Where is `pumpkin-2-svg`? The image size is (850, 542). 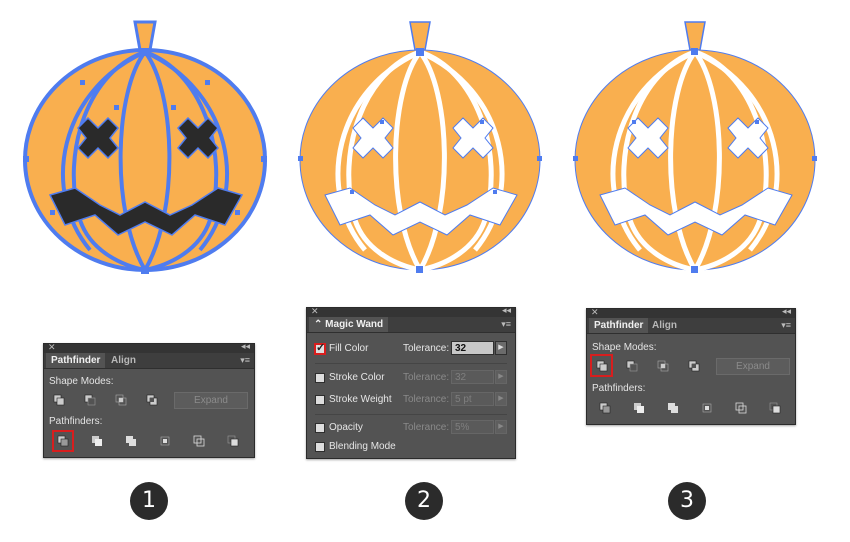 pumpkin-2-svg is located at coordinates (420, 147).